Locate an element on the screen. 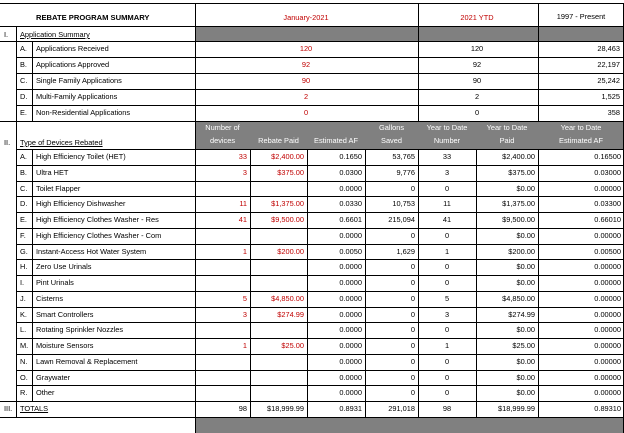 The height and width of the screenshot is (433, 624). device-row-letter: M. is located at coordinates (24, 345).